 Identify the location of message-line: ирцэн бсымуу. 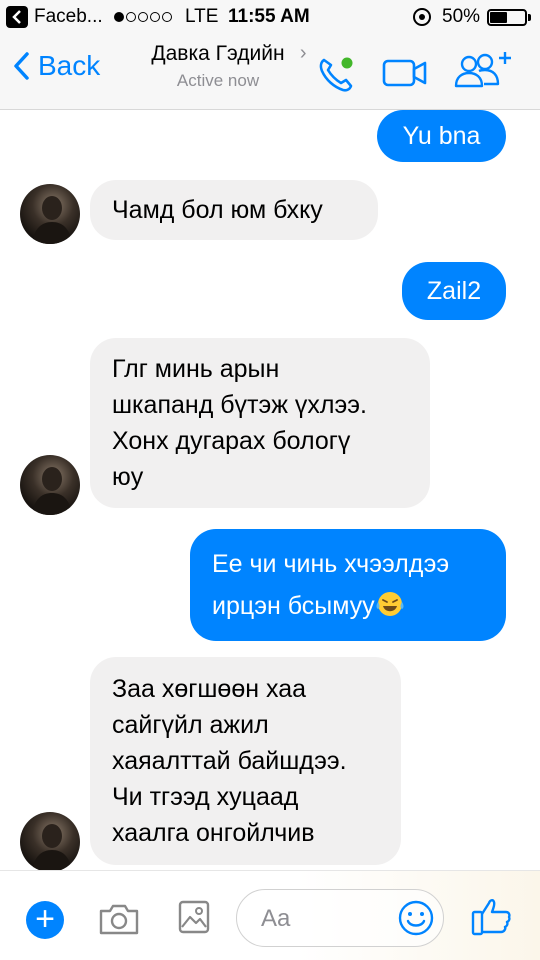
(293, 606).